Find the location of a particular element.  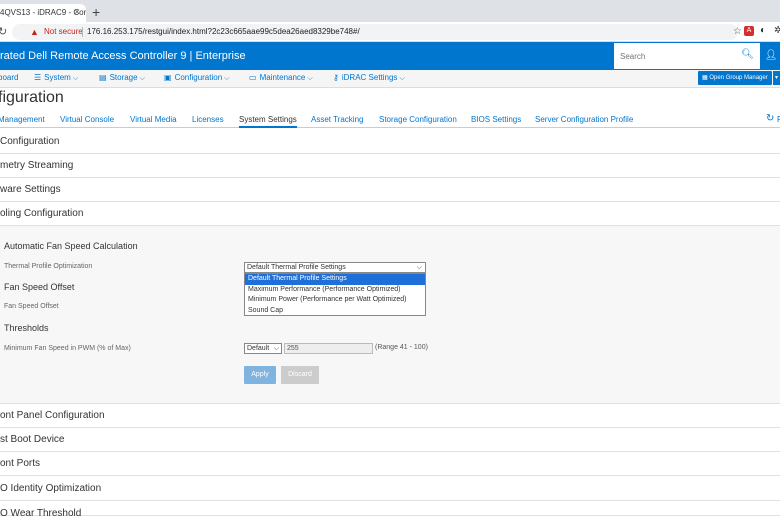

fan-offset-label: Fan Speed Offset is located at coordinates (31, 306).